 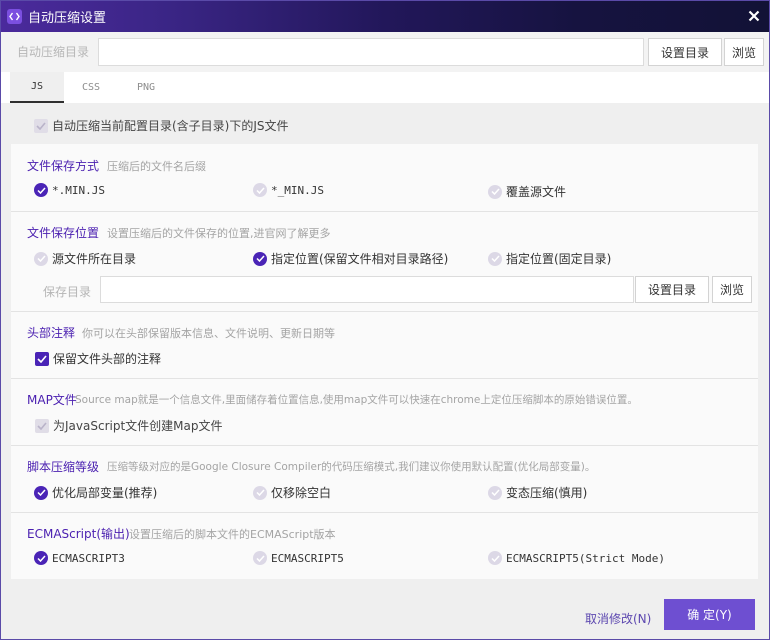 What do you see at coordinates (170, 126) in the screenshot?
I see `auto-compress-label: 自动压缩当前配置目录(含子目录)下的JS文件` at bounding box center [170, 126].